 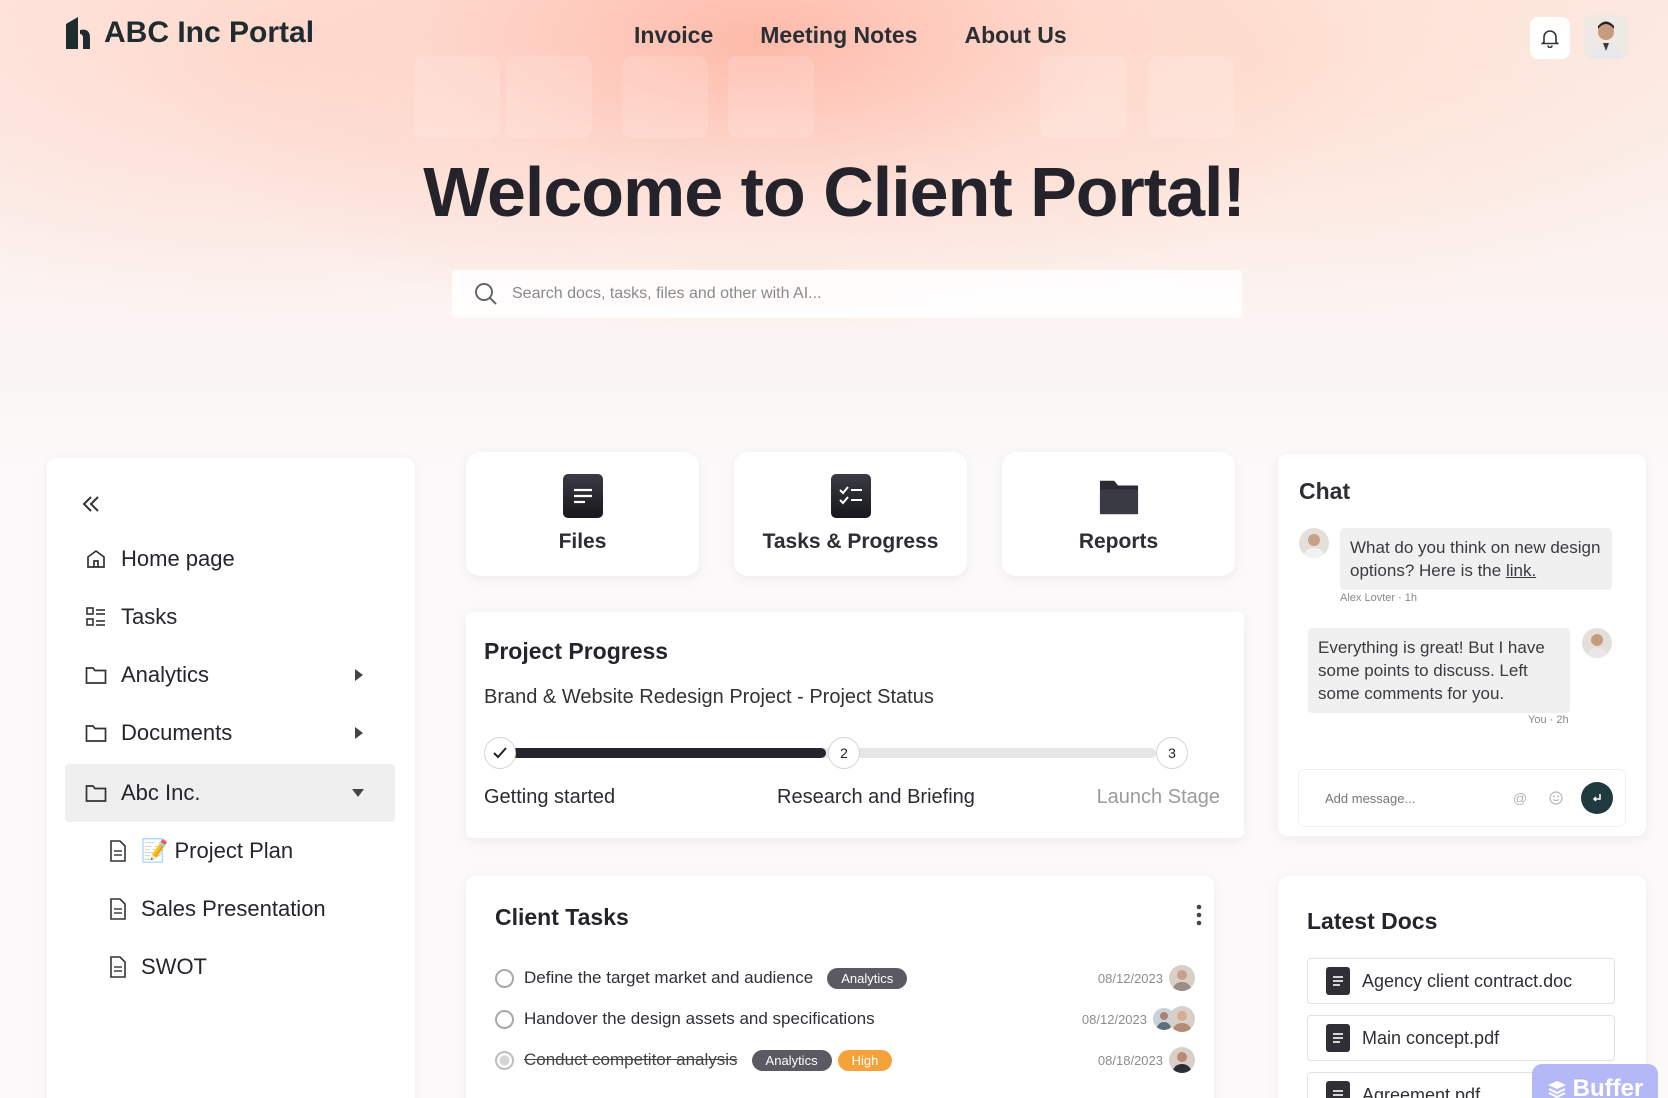 I want to click on sidebar-subitem-sales-presentation: Sales Presentation, so click(x=230, y=909).